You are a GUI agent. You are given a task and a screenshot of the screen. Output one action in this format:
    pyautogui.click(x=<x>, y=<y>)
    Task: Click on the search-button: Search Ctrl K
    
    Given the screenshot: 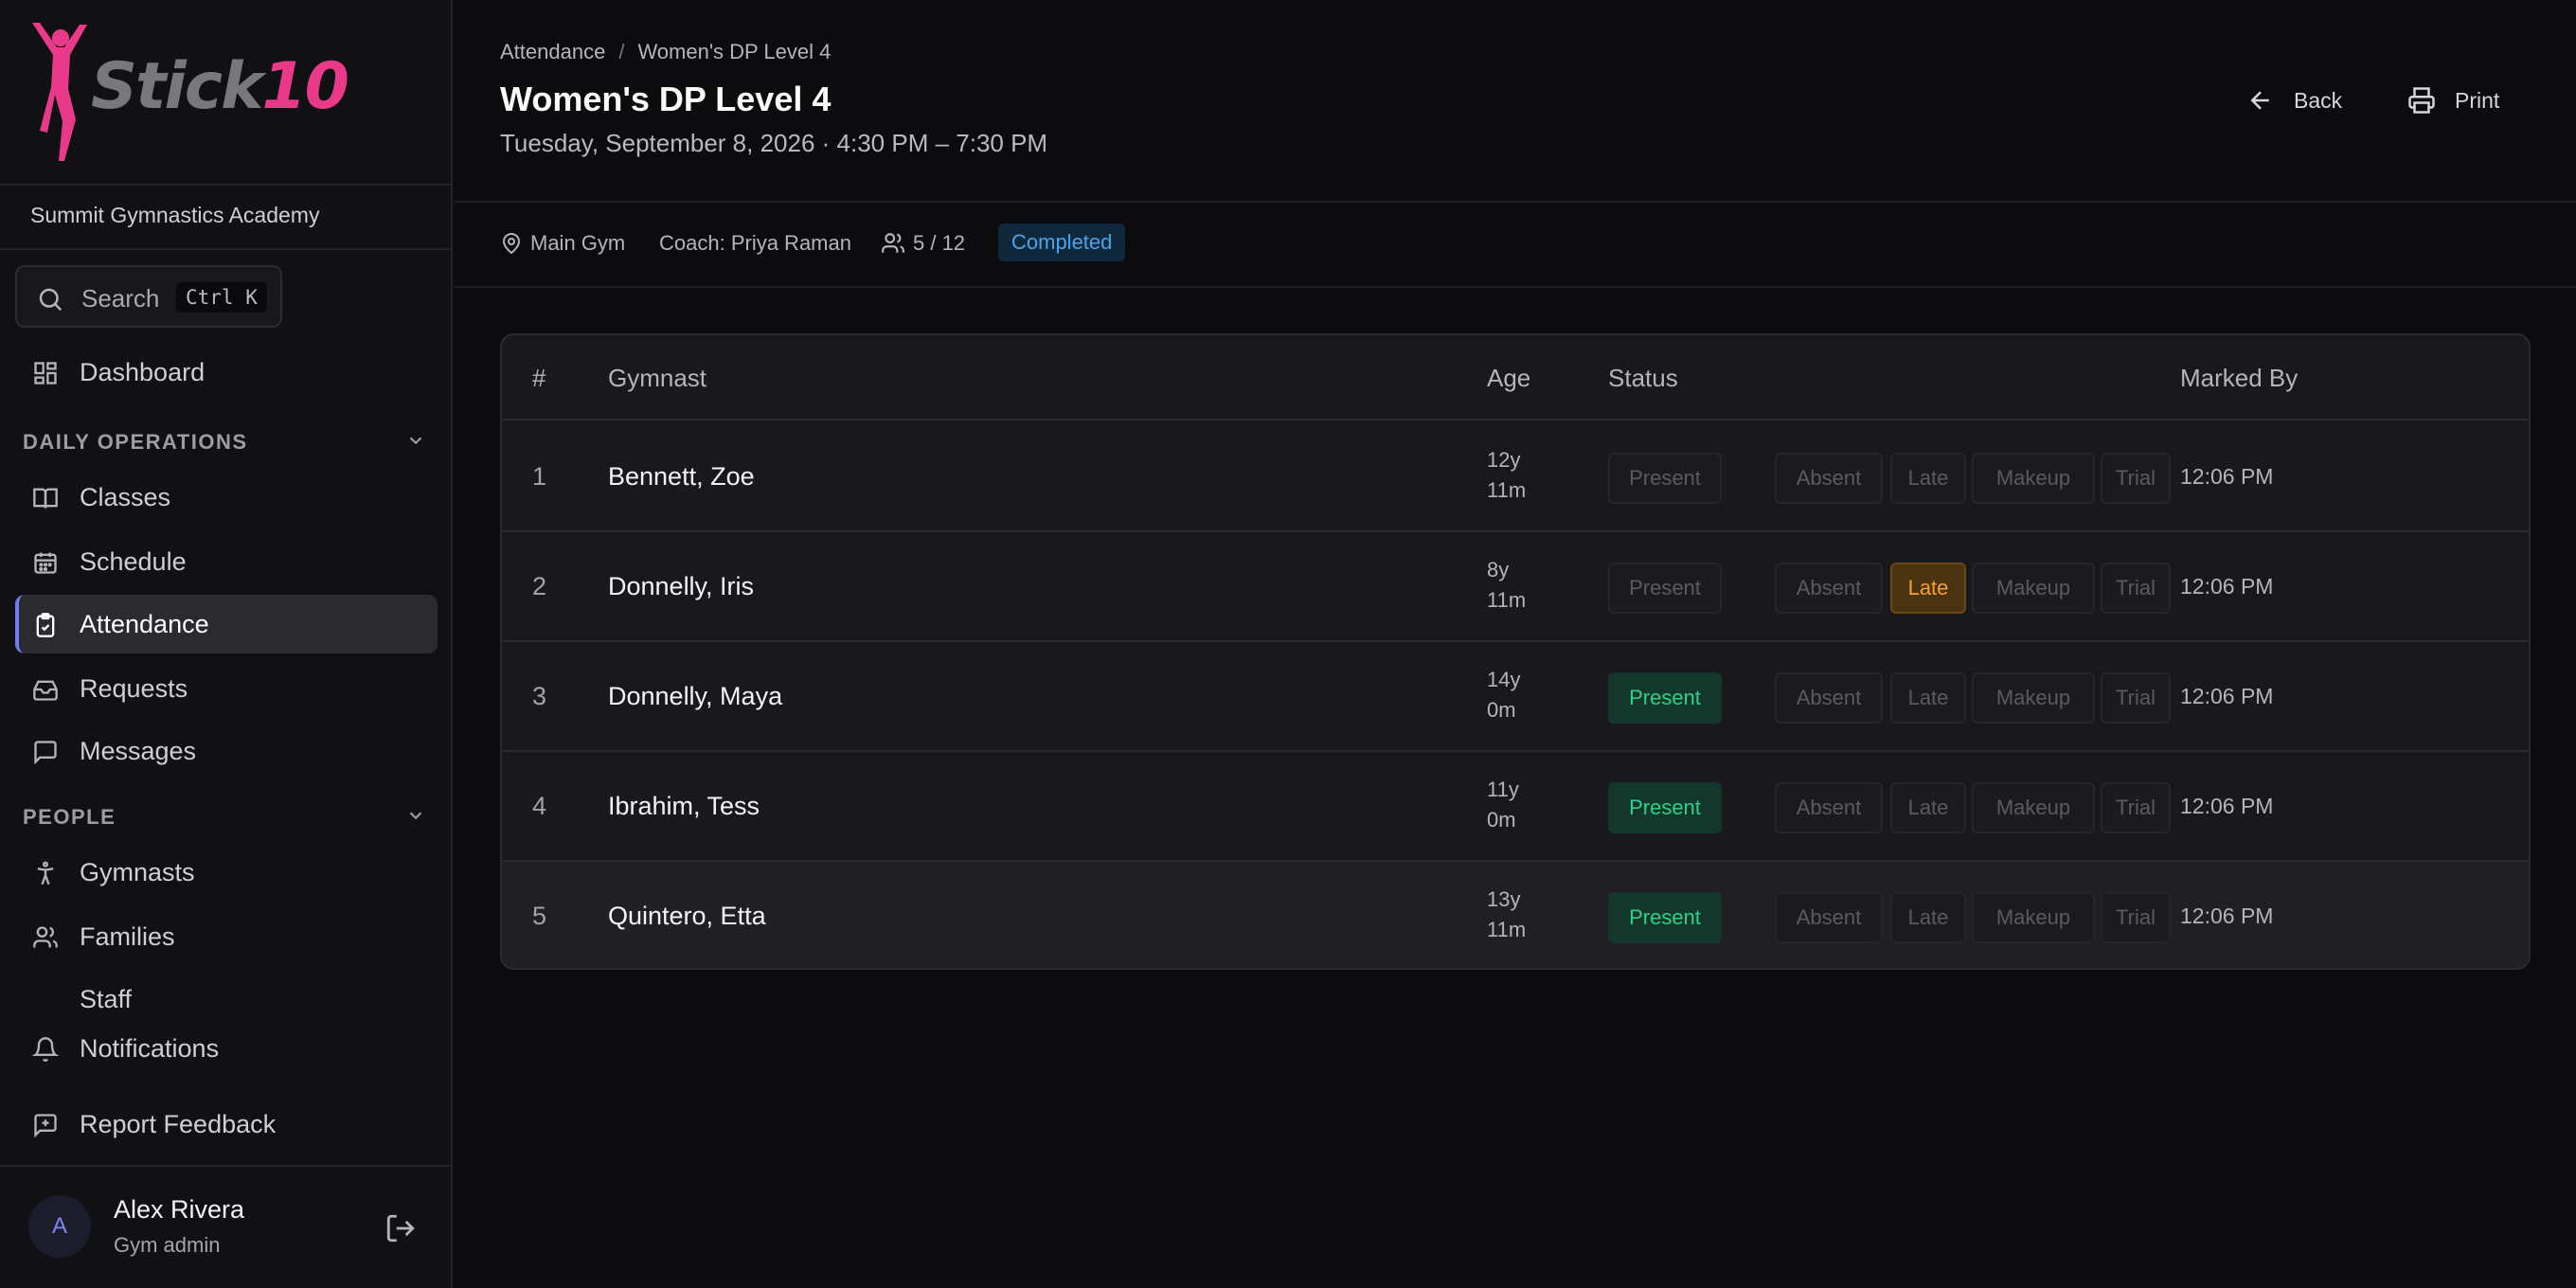 What is the action you would take?
    pyautogui.click(x=148, y=296)
    